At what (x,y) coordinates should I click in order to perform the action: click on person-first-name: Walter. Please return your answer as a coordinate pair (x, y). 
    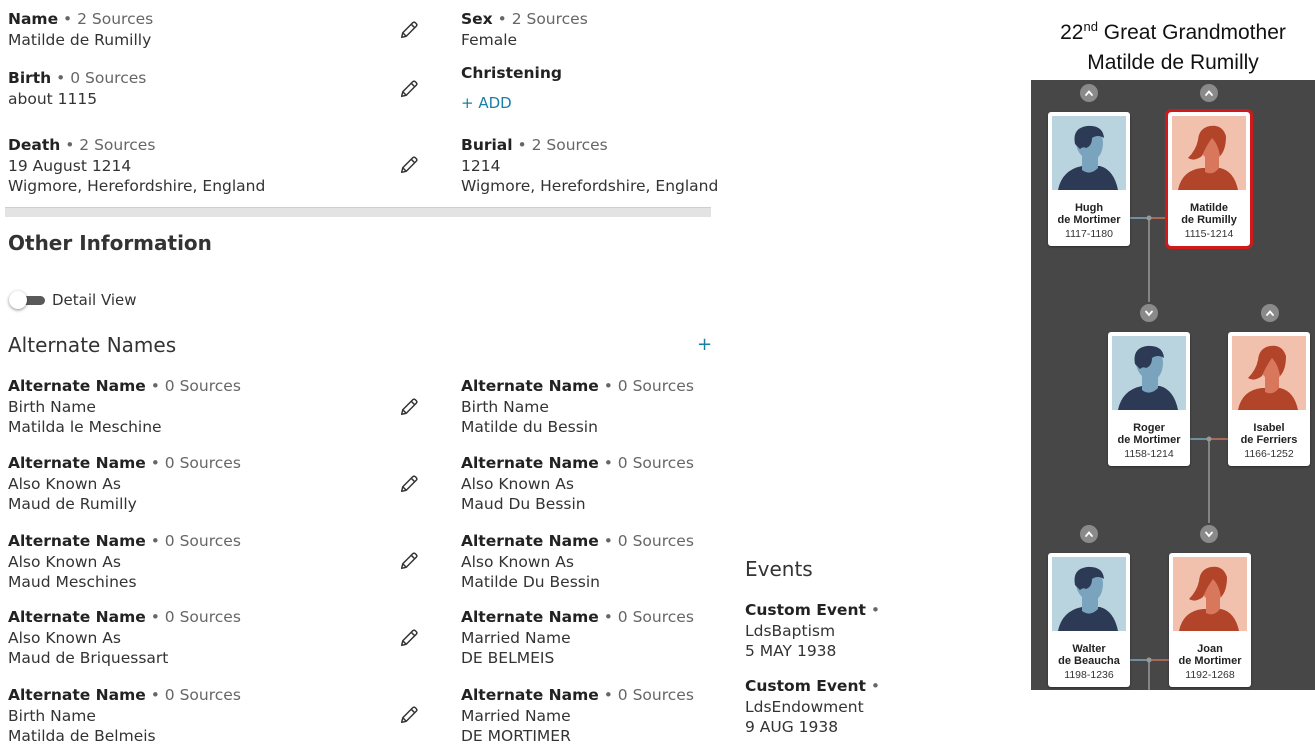
    Looking at the image, I should click on (1089, 649).